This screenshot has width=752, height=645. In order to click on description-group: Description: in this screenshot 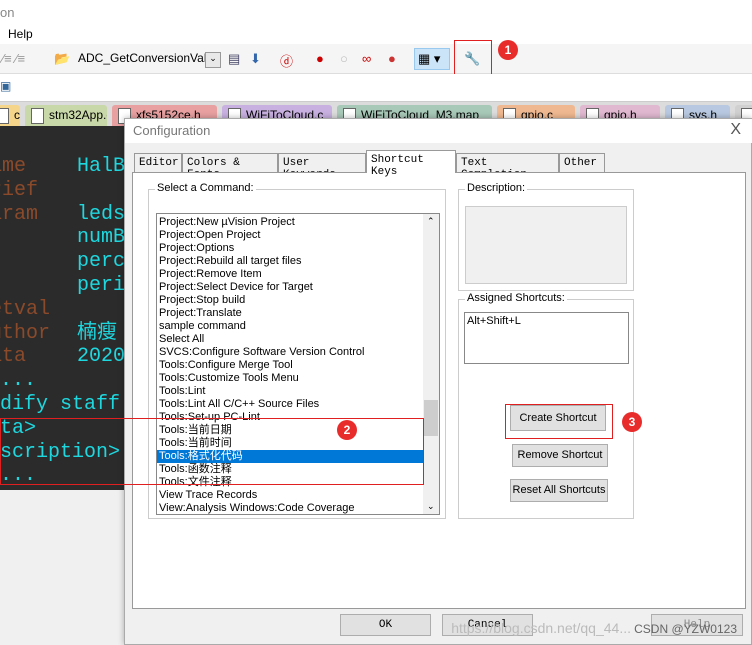, I will do `click(546, 236)`.